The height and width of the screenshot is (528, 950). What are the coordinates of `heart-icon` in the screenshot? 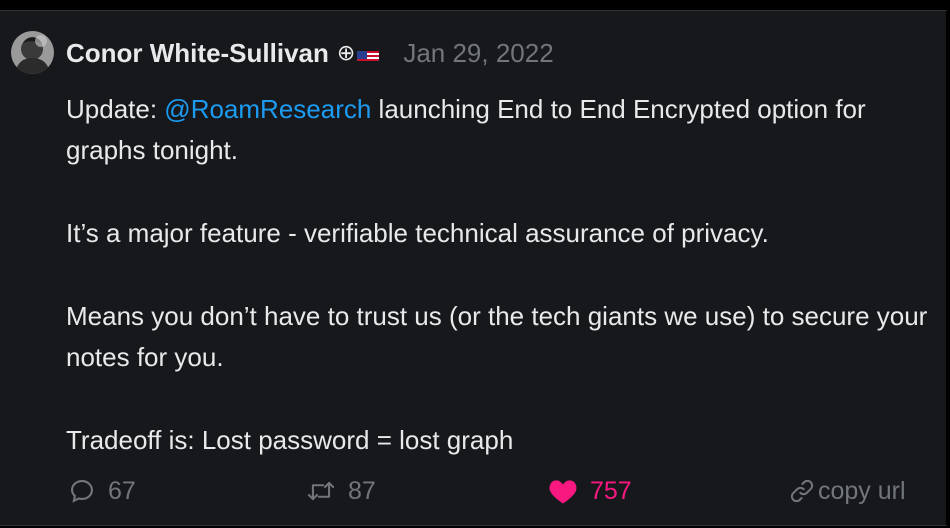 It's located at (563, 492).